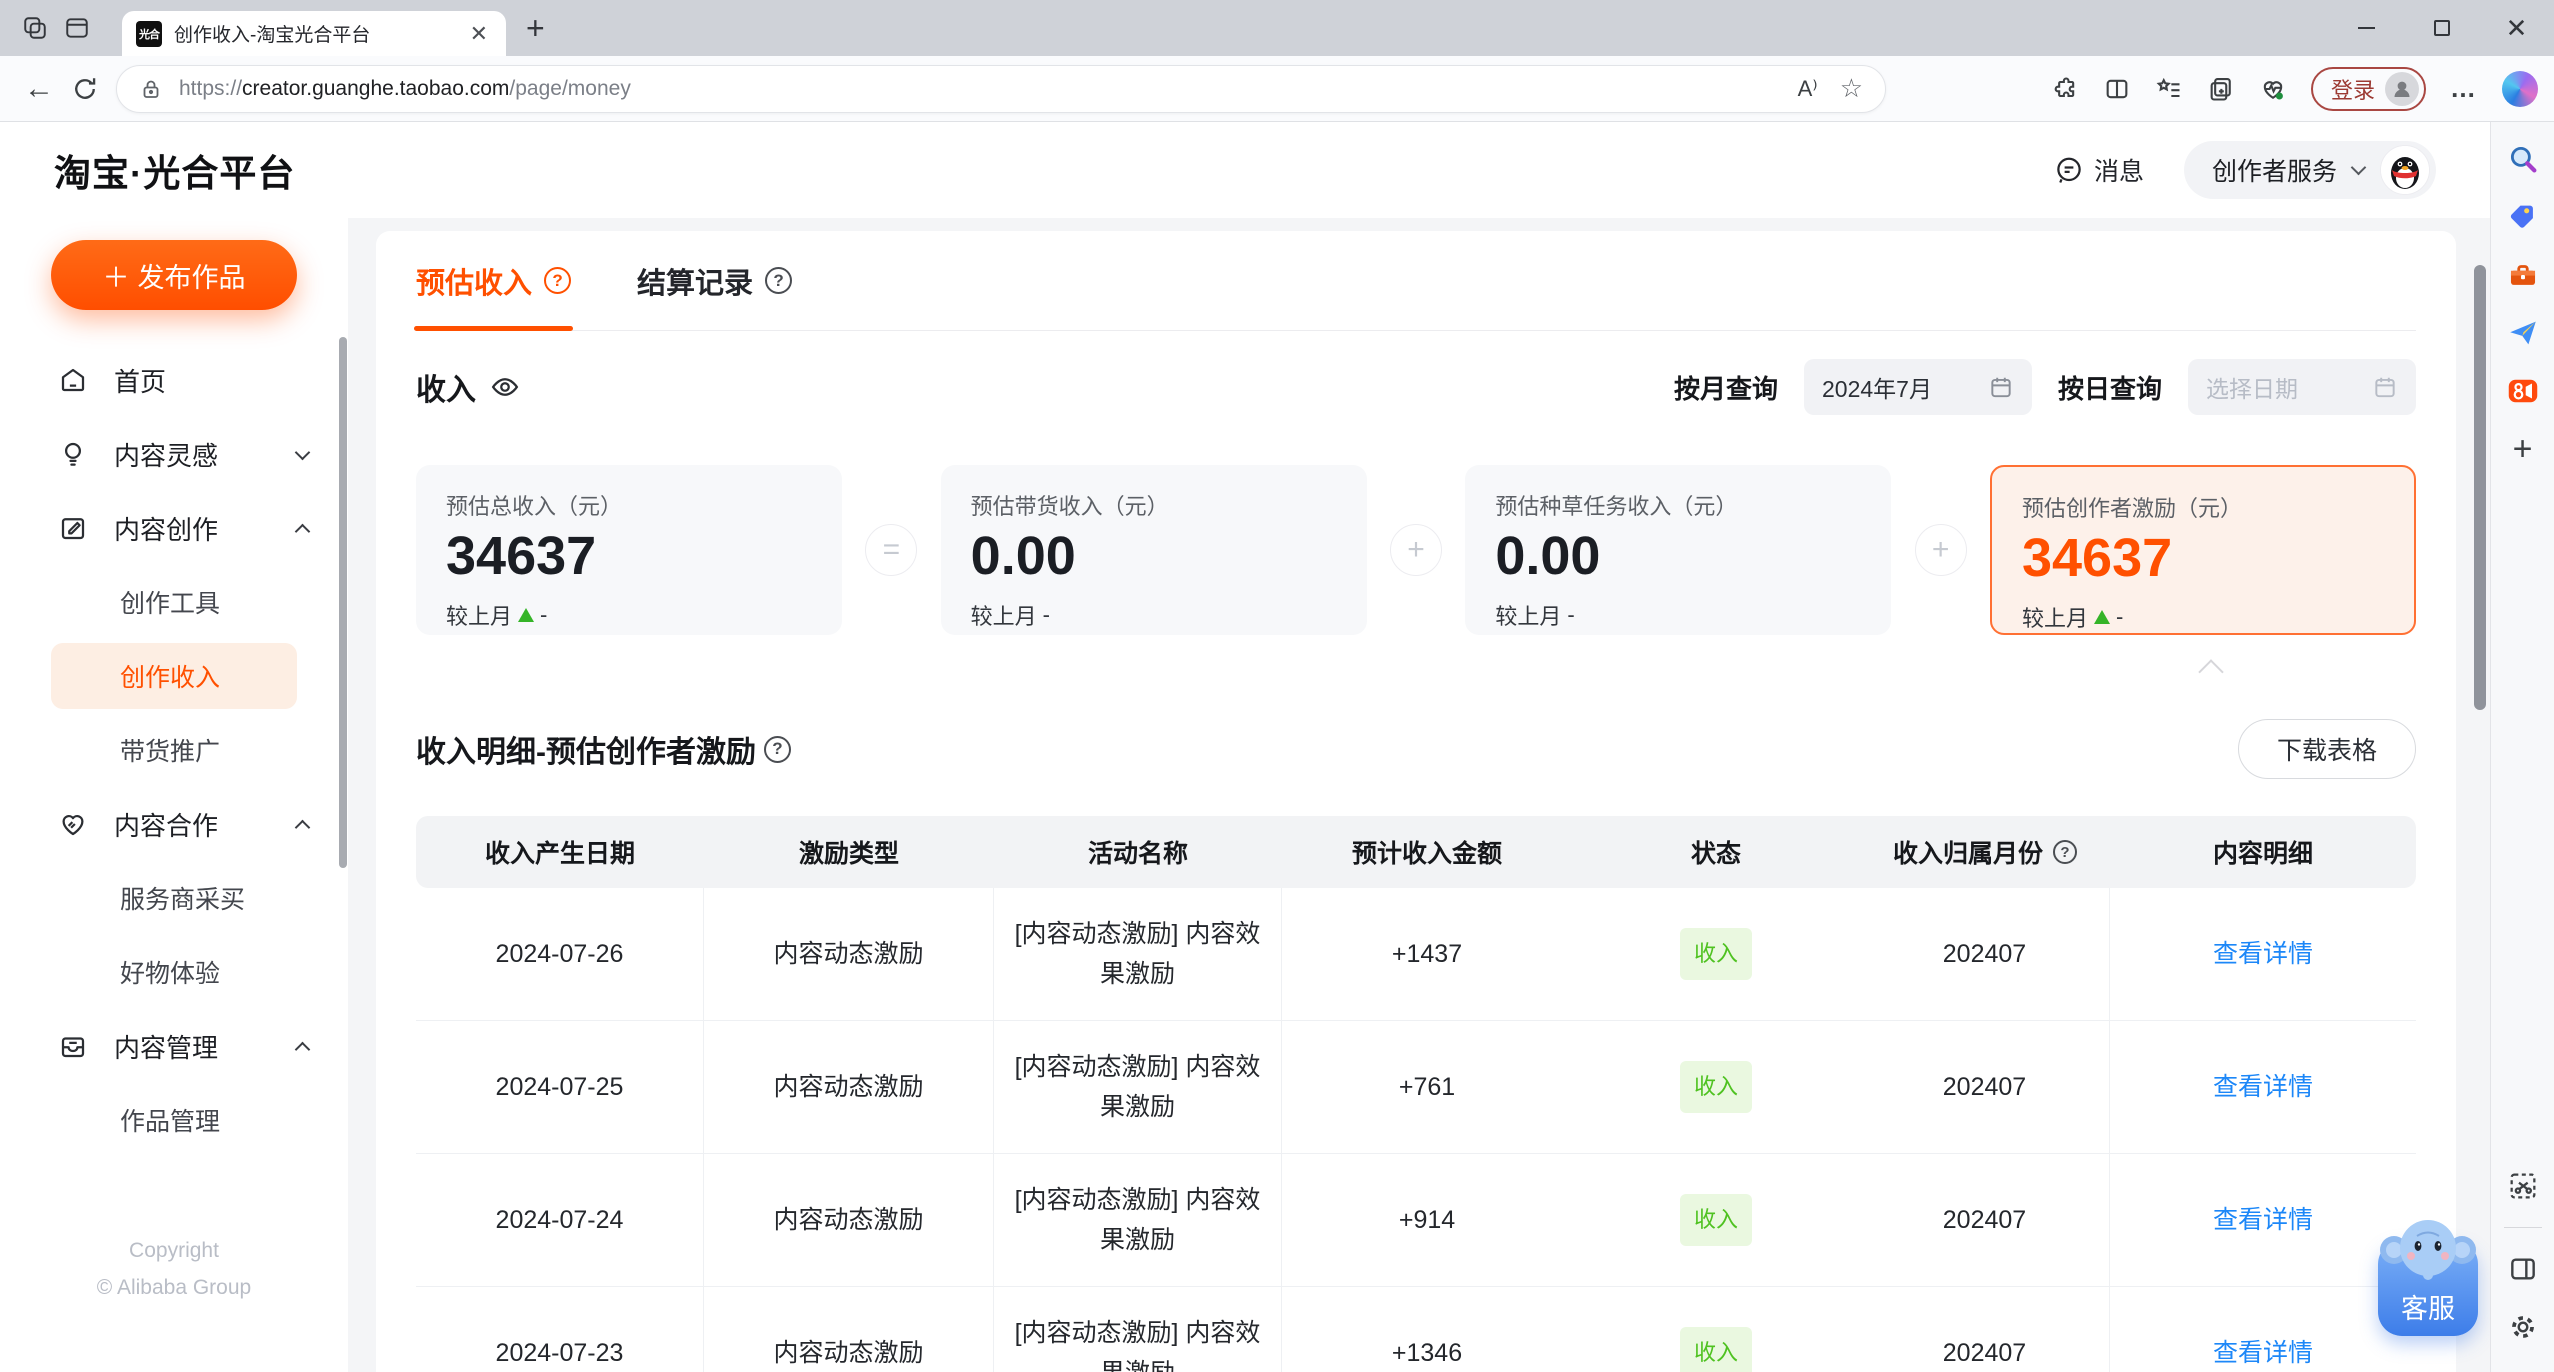  What do you see at coordinates (2522, 1227) in the screenshot?
I see `divider` at bounding box center [2522, 1227].